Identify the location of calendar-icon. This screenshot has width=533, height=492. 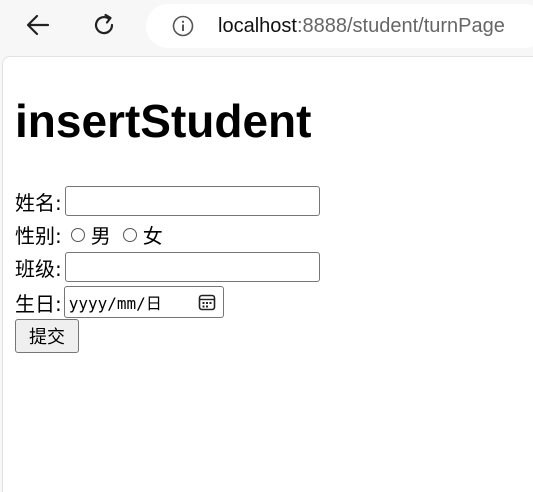
(207, 302).